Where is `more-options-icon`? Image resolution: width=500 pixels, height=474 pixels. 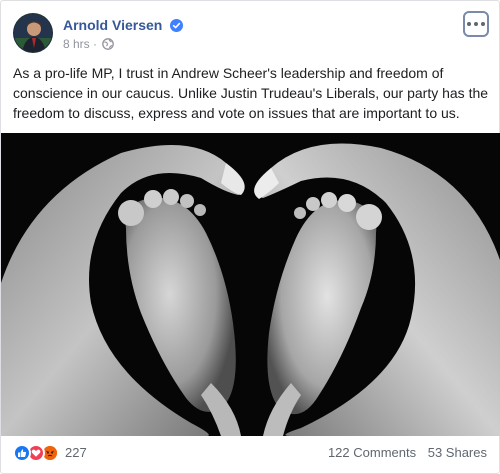
more-options-icon is located at coordinates (476, 24).